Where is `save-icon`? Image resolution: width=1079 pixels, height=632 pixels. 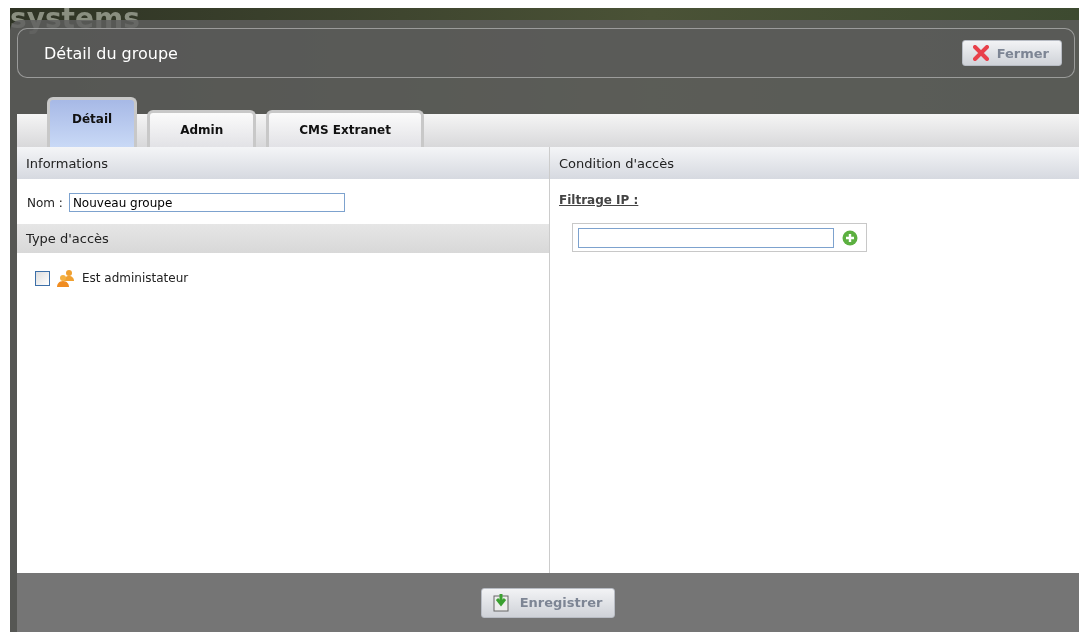
save-icon is located at coordinates (501, 602).